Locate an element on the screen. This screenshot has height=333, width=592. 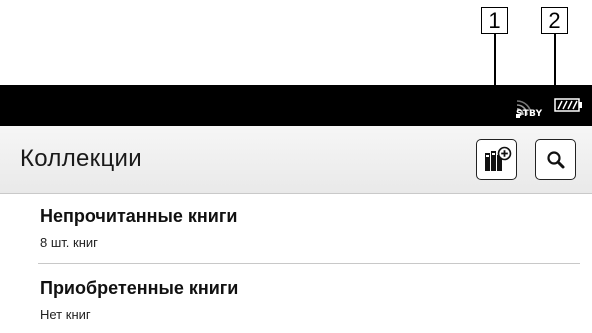
collection-title: Непрочитанные книги is located at coordinates (139, 216).